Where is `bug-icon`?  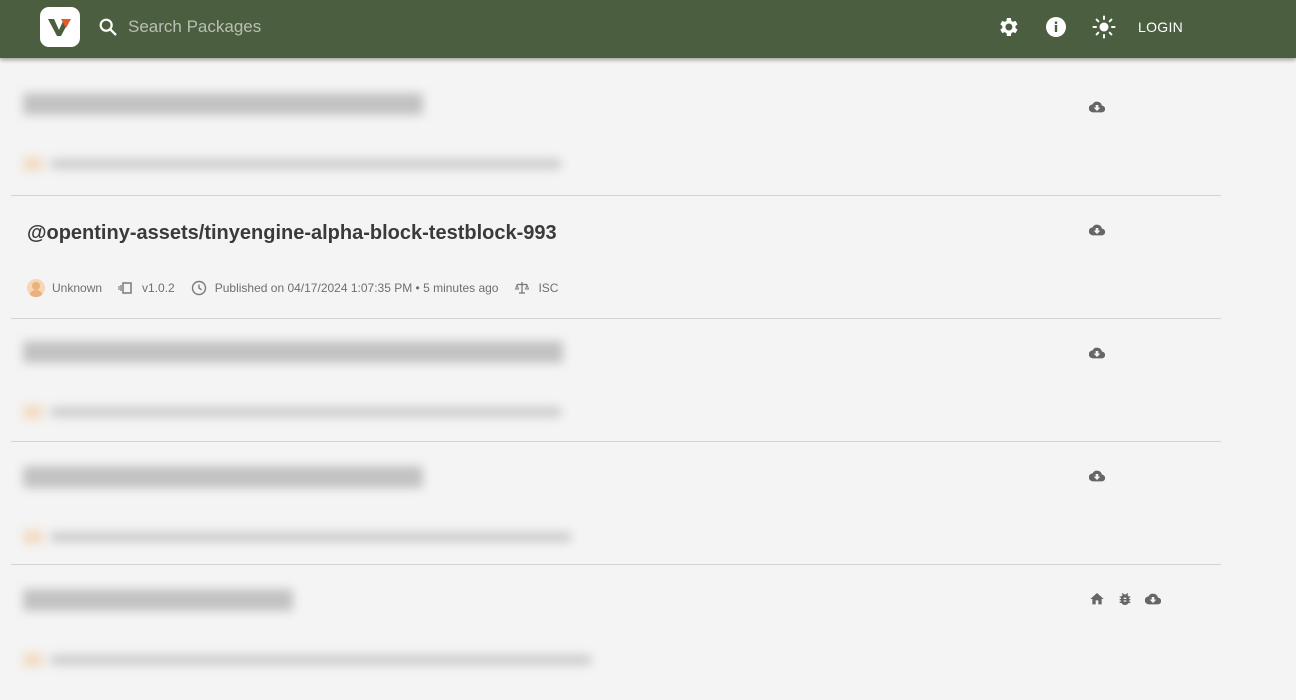 bug-icon is located at coordinates (1125, 599).